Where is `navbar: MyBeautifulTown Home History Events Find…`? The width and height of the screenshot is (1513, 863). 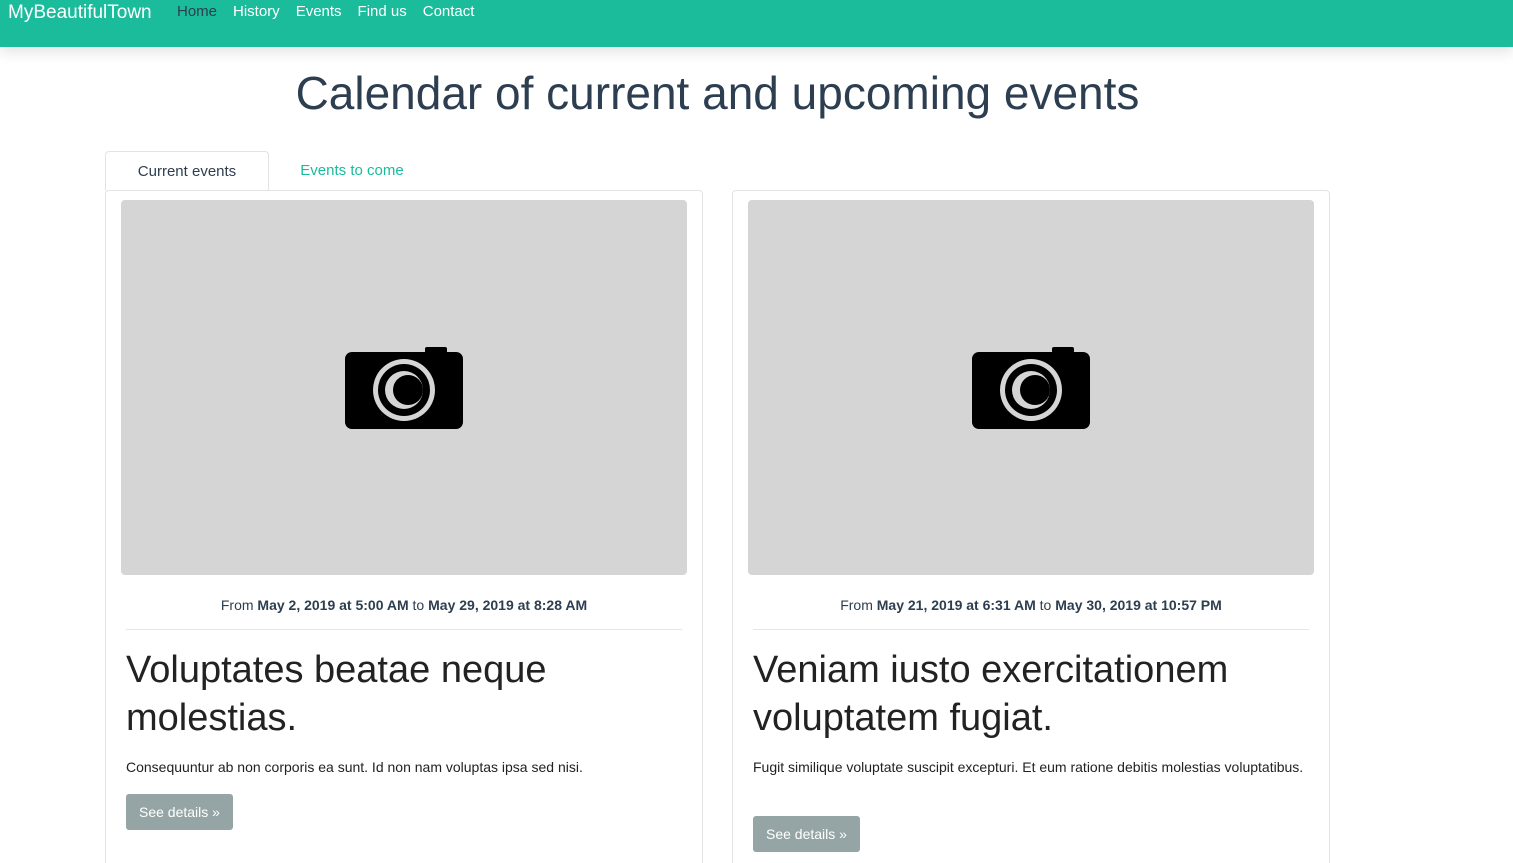 navbar: MyBeautifulTown Home History Events Find… is located at coordinates (756, 23).